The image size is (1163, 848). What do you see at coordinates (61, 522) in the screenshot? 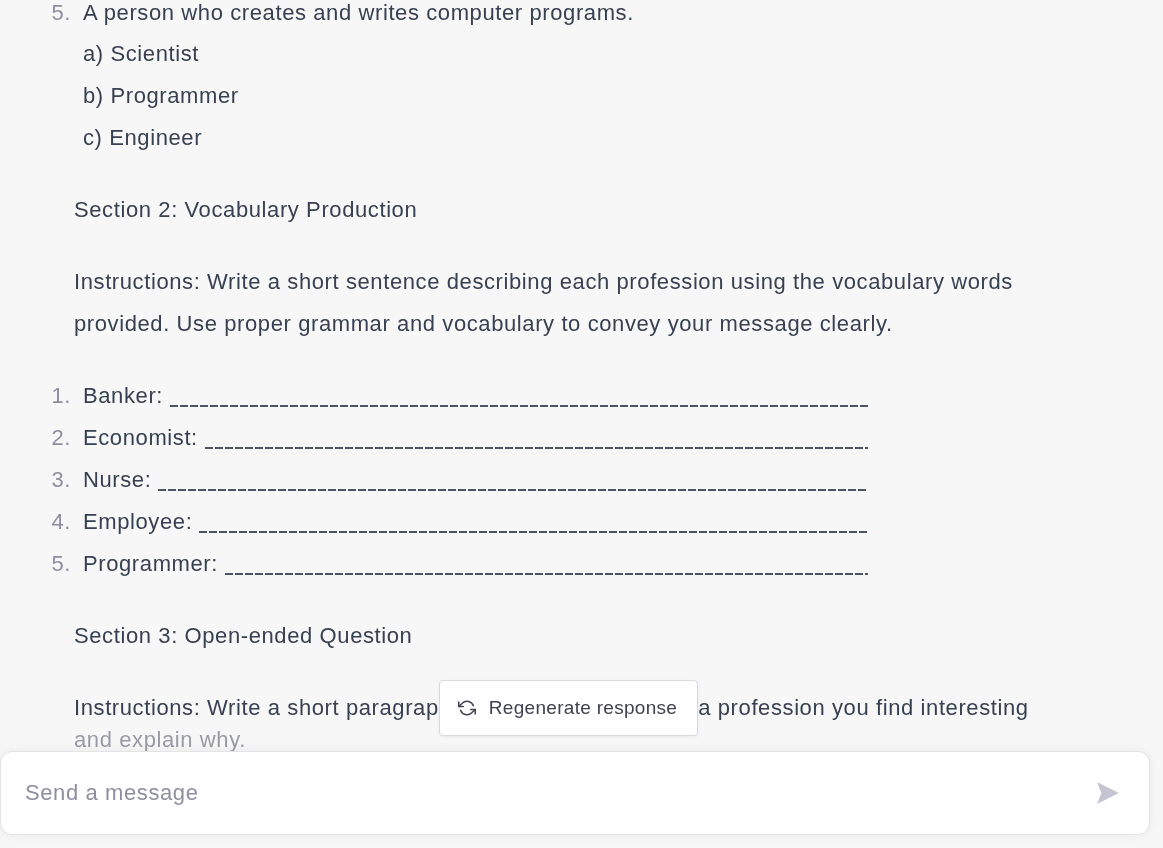
I see `list-number: 4.` at bounding box center [61, 522].